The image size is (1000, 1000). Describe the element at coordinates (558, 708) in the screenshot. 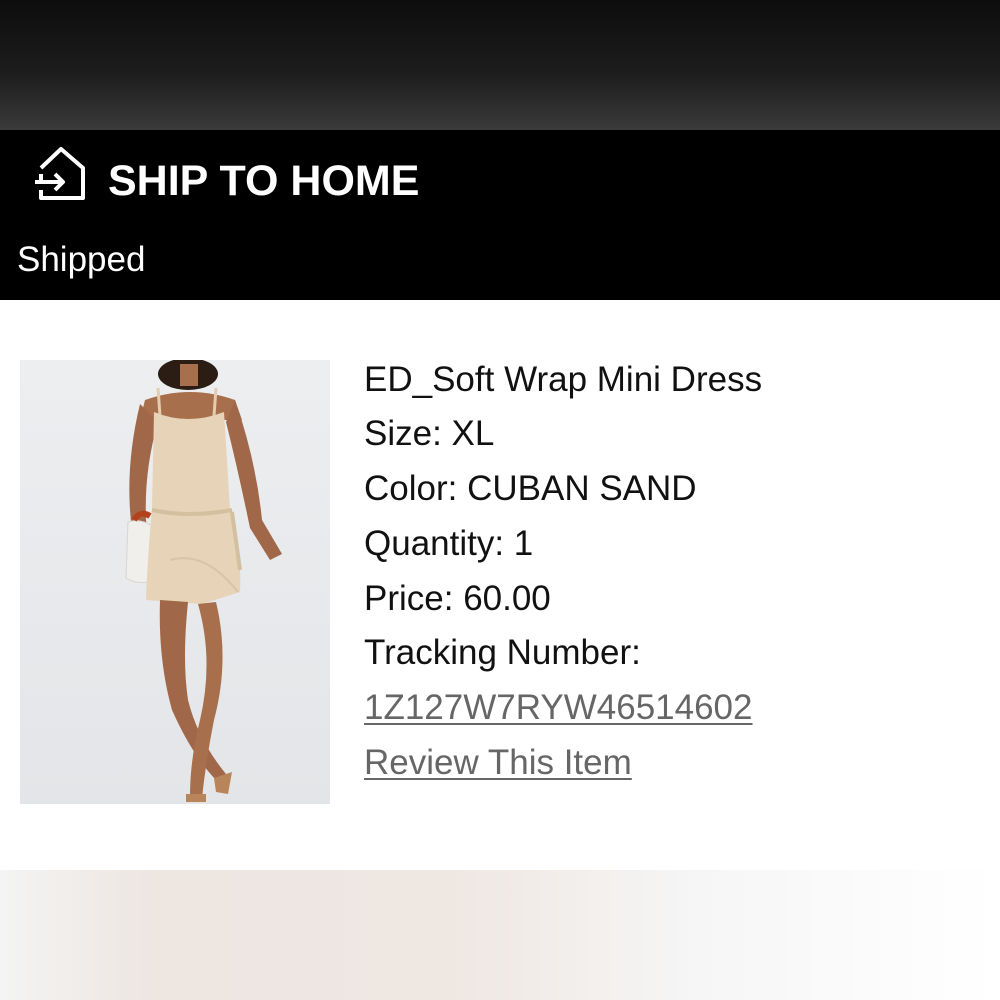

I see `tracking-number-link: 1Z127W7RYW46514602` at that location.